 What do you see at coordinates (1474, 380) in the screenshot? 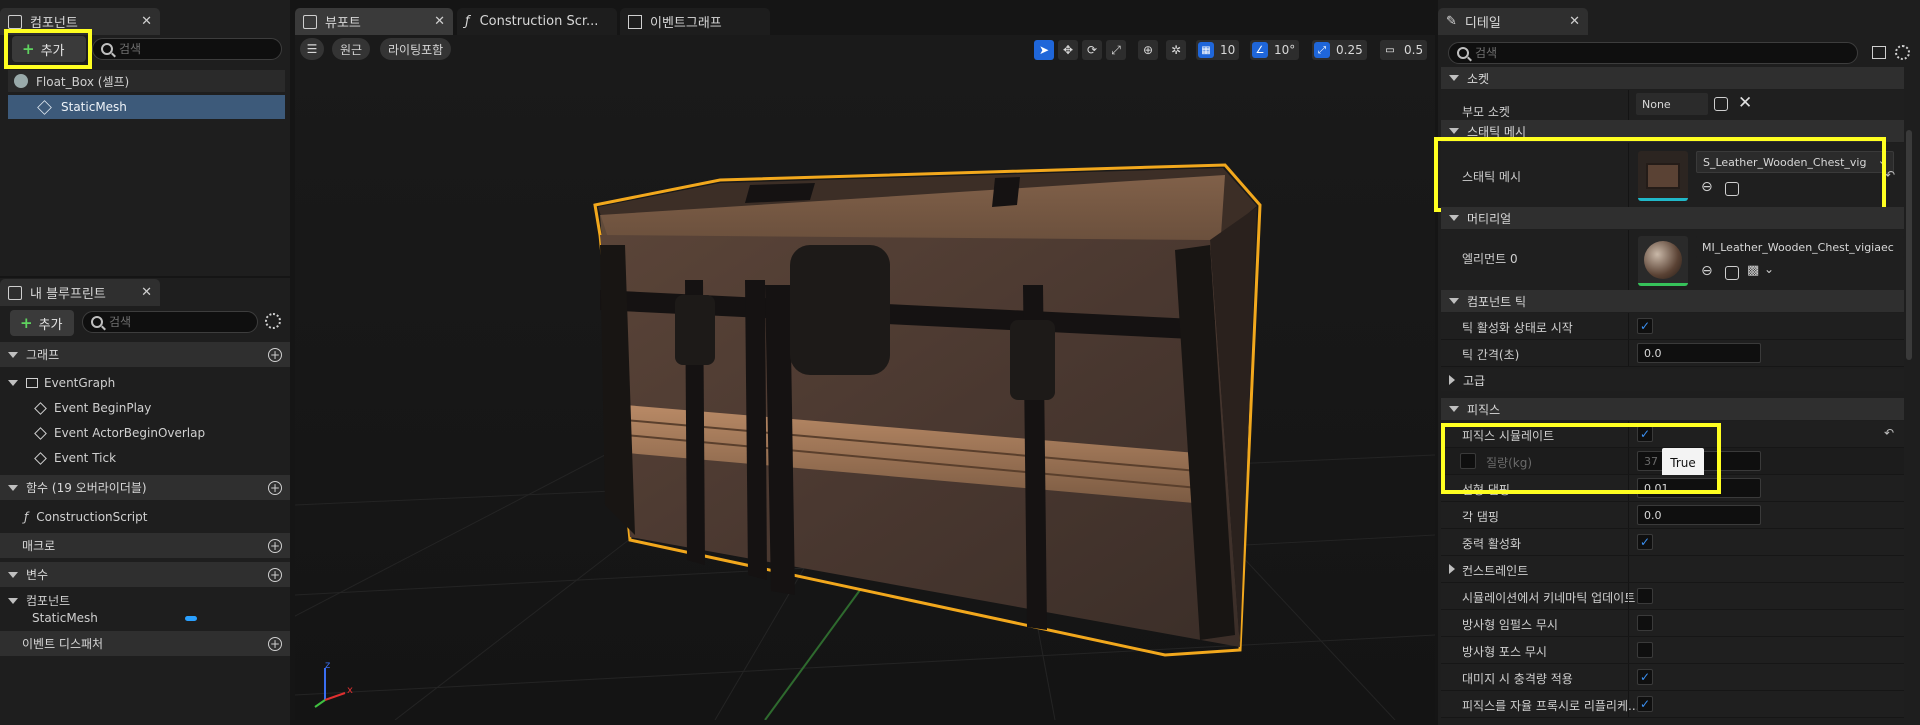
I see `advanced-section-label: 고급` at bounding box center [1474, 380].